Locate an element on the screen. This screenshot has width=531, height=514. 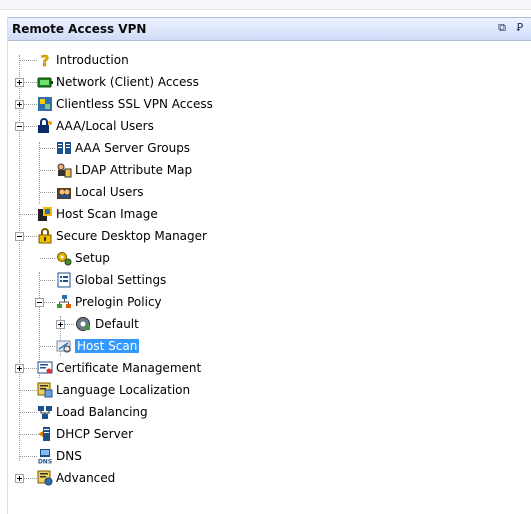
pin-window-icon: Ꝑ is located at coordinates (520, 28).